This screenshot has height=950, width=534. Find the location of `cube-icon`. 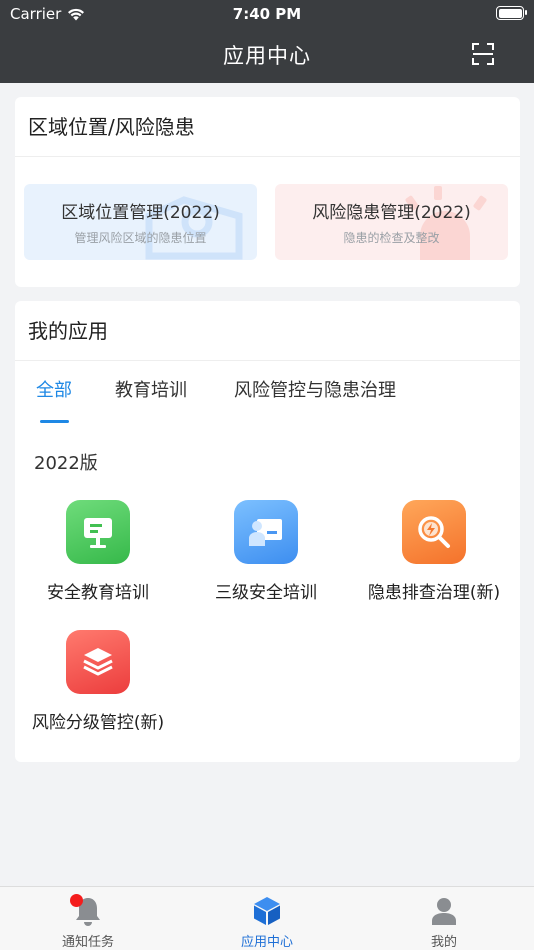

cube-icon is located at coordinates (267, 911).